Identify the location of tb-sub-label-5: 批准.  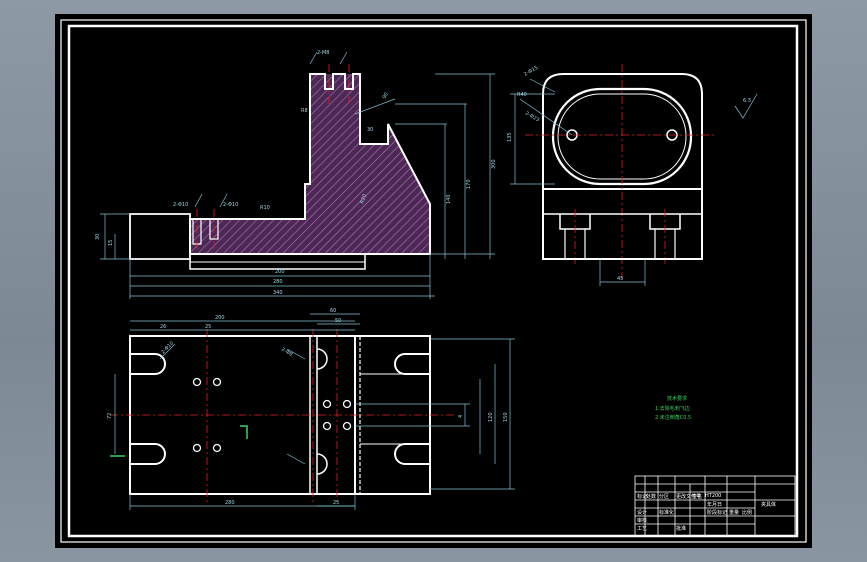
(681, 528).